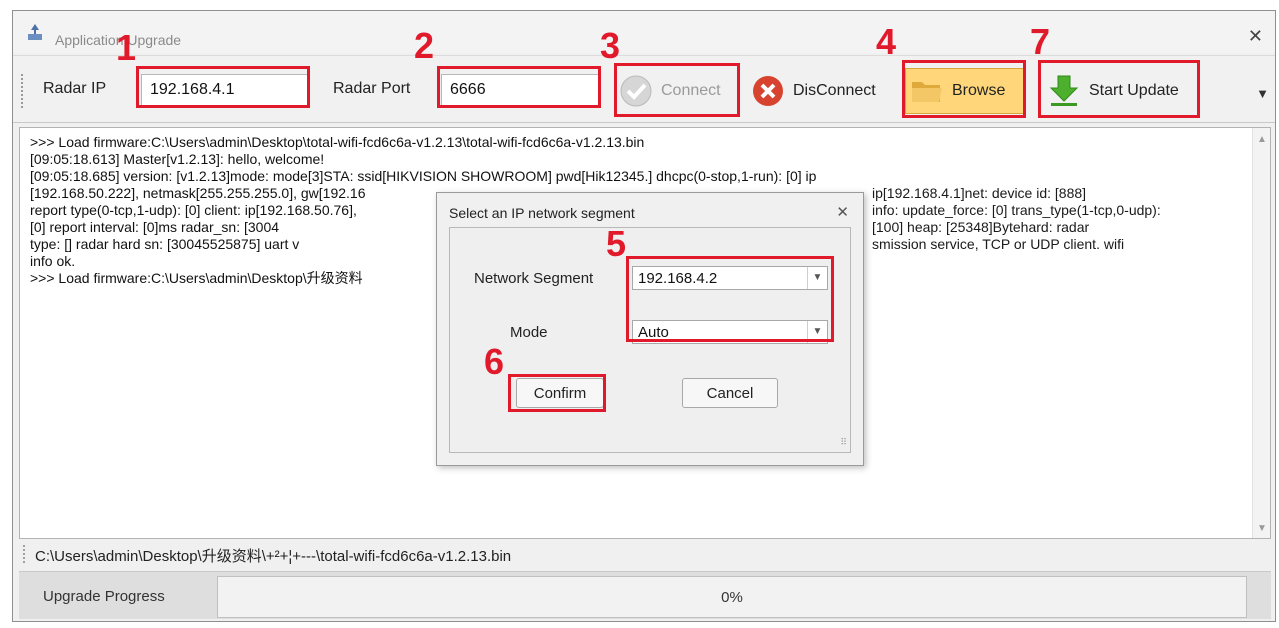  I want to click on progress-row: Upgrade Progress 0%, so click(645, 595).